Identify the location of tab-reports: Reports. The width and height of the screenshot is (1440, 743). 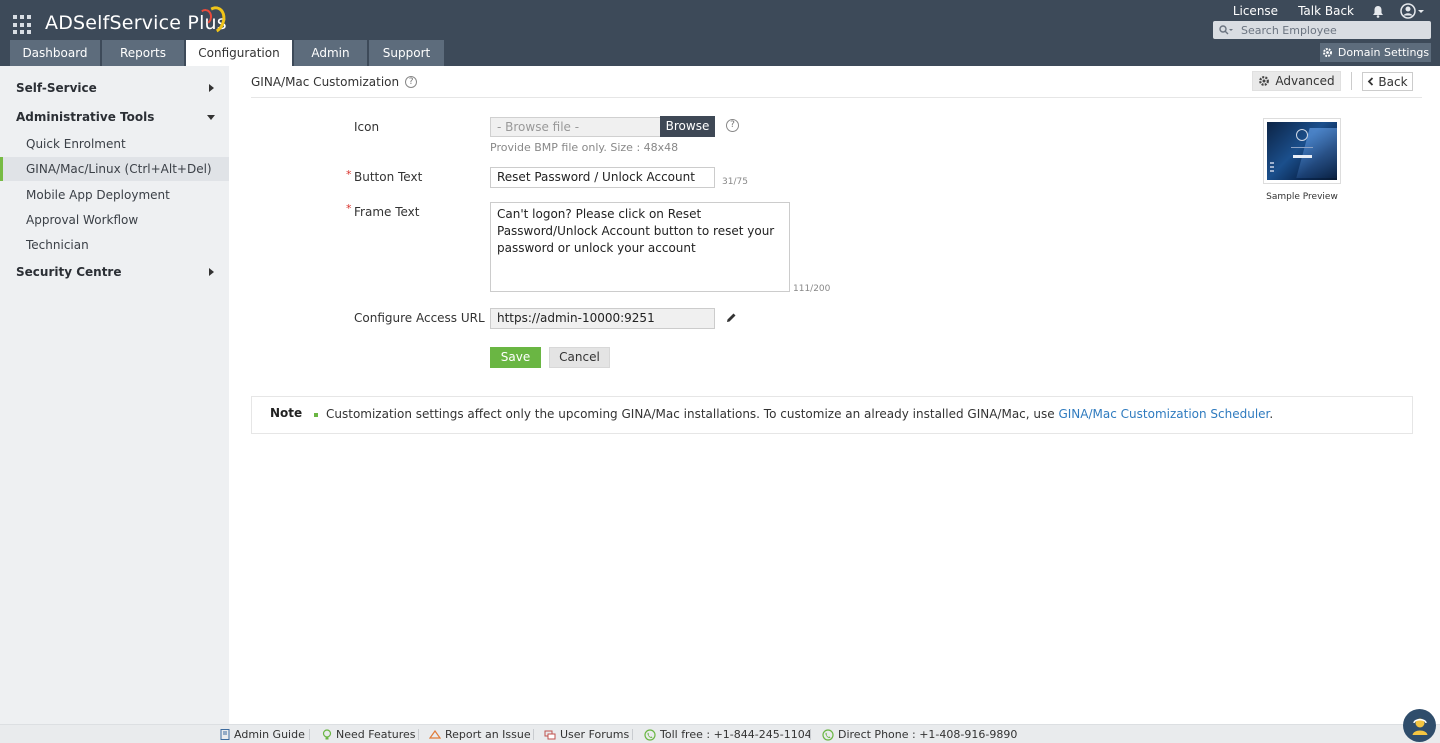
(143, 53).